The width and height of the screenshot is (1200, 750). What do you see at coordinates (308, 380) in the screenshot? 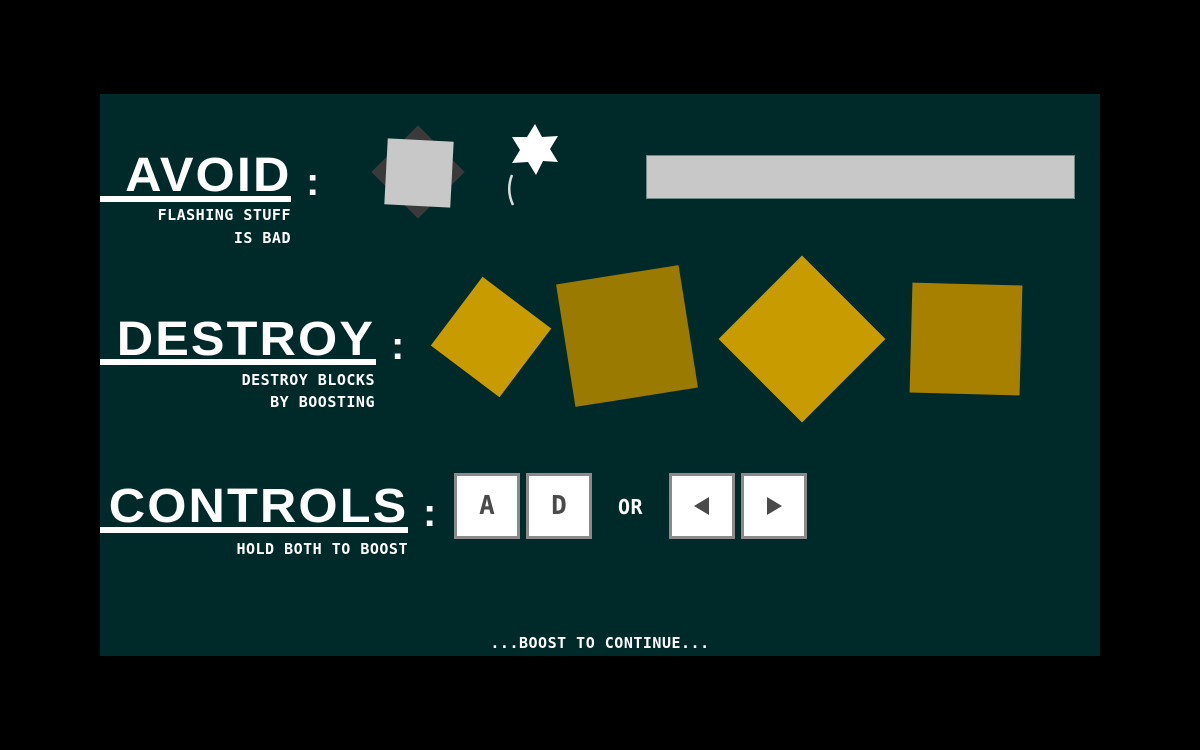
I see `destroy-subtitle-line1: DESTROY BLOCKS` at bounding box center [308, 380].